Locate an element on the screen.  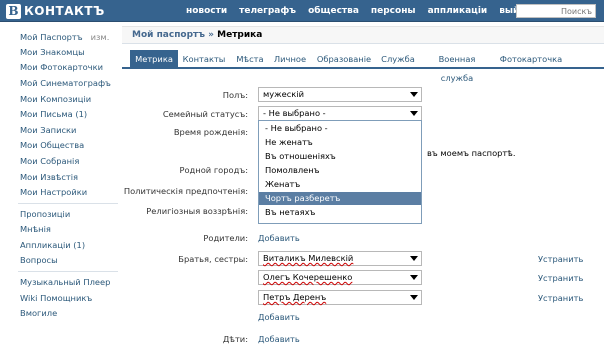
sidebar-item-videos: Мой Синематографъ is located at coordinates (65, 83).